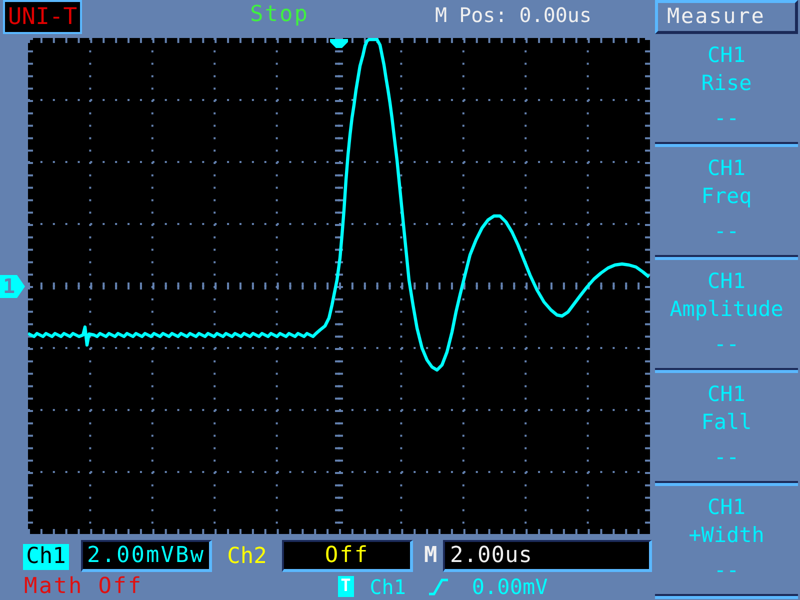 Image resolution: width=800 pixels, height=600 pixels. I want to click on measure-type: Freq, so click(726, 196).